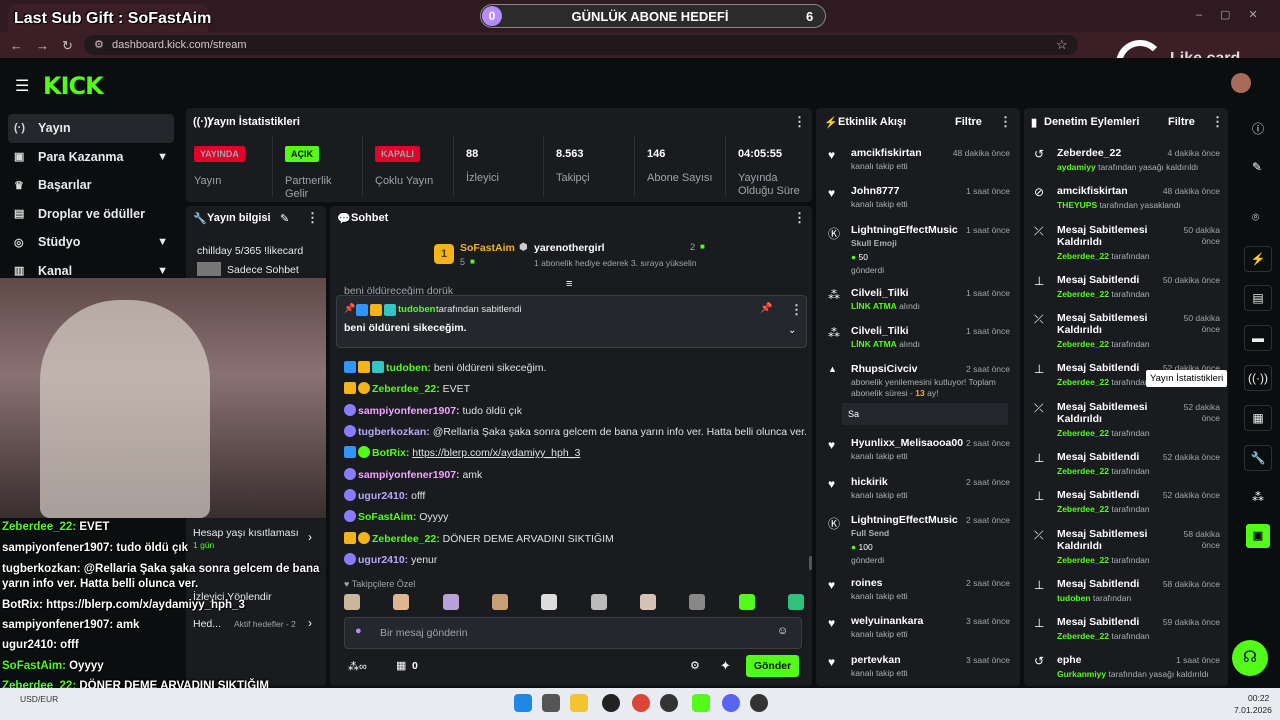  I want to click on g-app-icon, so click(669, 703).